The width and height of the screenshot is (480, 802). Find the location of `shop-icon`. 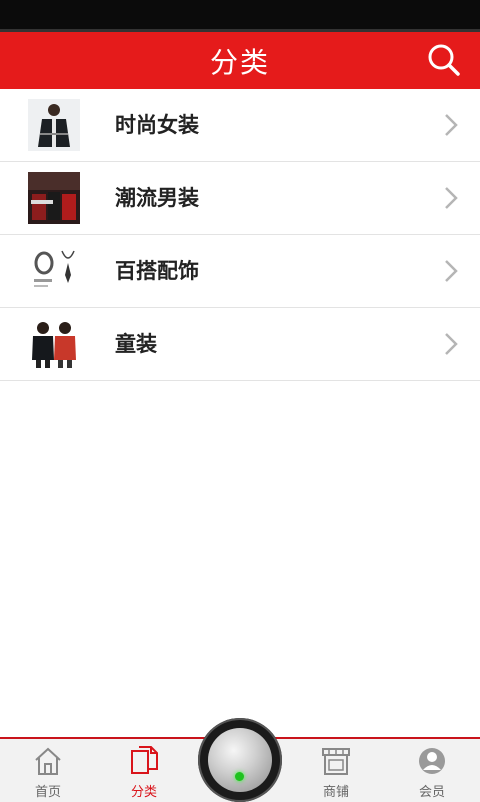

shop-icon is located at coordinates (336, 761).